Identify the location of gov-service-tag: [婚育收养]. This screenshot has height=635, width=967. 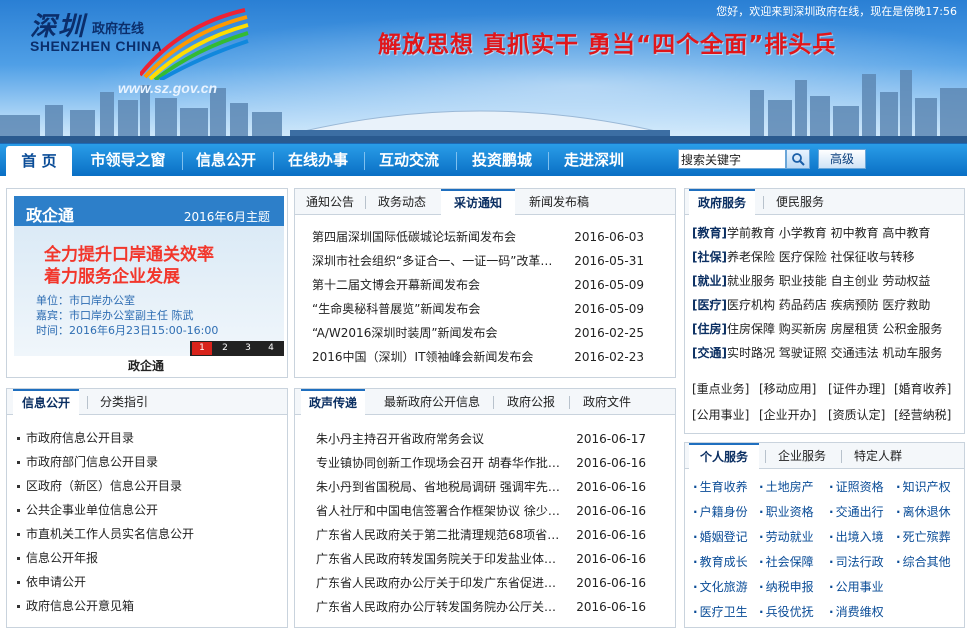
(922, 389).